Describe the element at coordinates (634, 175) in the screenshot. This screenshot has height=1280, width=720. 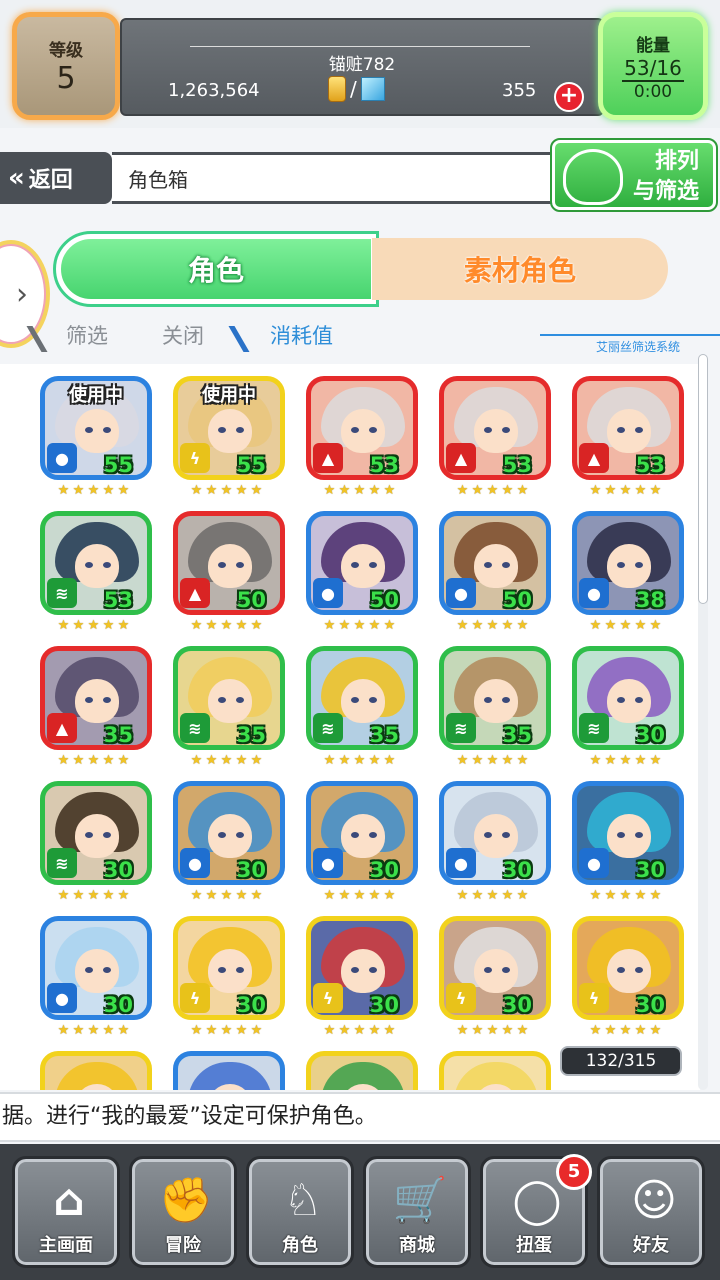
I see `sort-filter-button: 排列 与筛选` at that location.